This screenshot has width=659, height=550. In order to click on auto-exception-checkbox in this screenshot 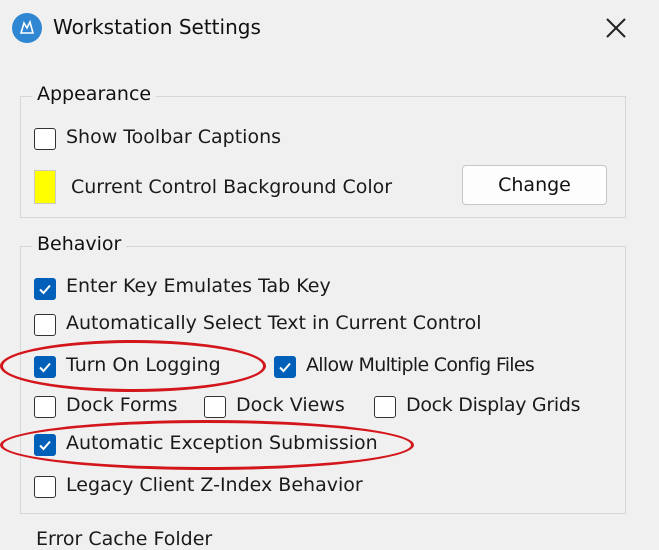, I will do `click(45, 445)`.